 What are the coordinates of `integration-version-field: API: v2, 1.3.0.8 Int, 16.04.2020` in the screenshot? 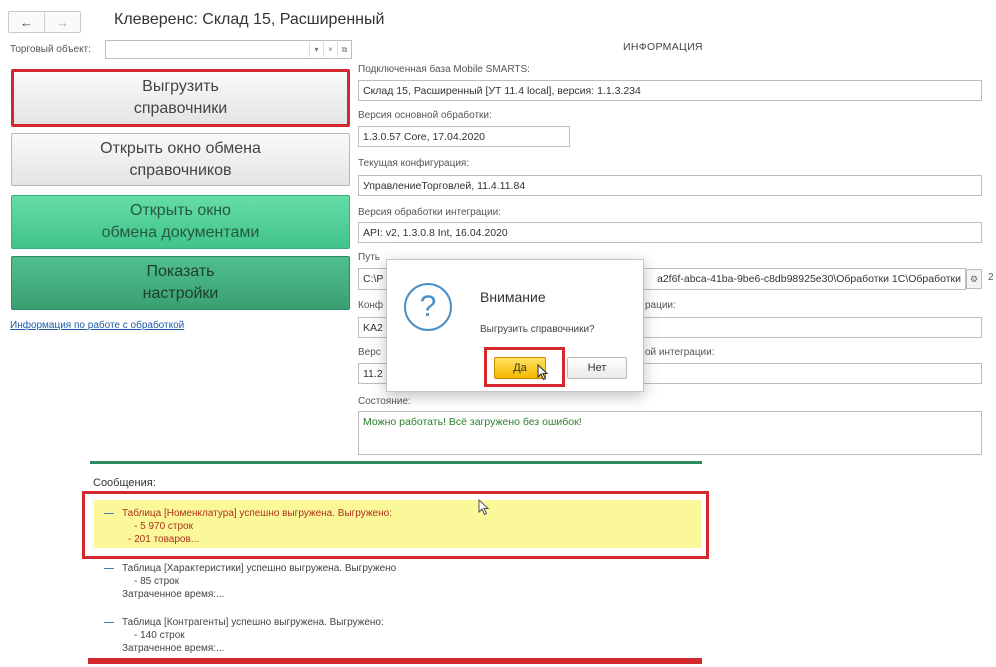 It's located at (670, 232).